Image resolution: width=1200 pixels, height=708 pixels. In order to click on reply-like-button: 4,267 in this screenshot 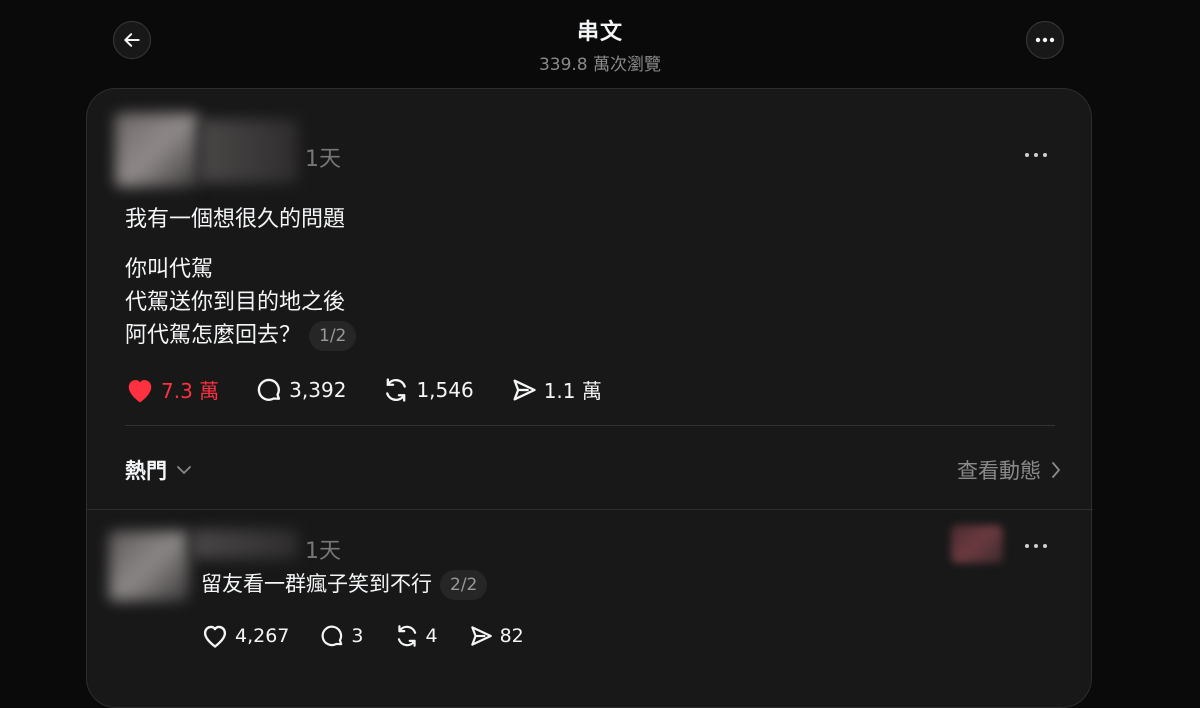, I will do `click(245, 636)`.